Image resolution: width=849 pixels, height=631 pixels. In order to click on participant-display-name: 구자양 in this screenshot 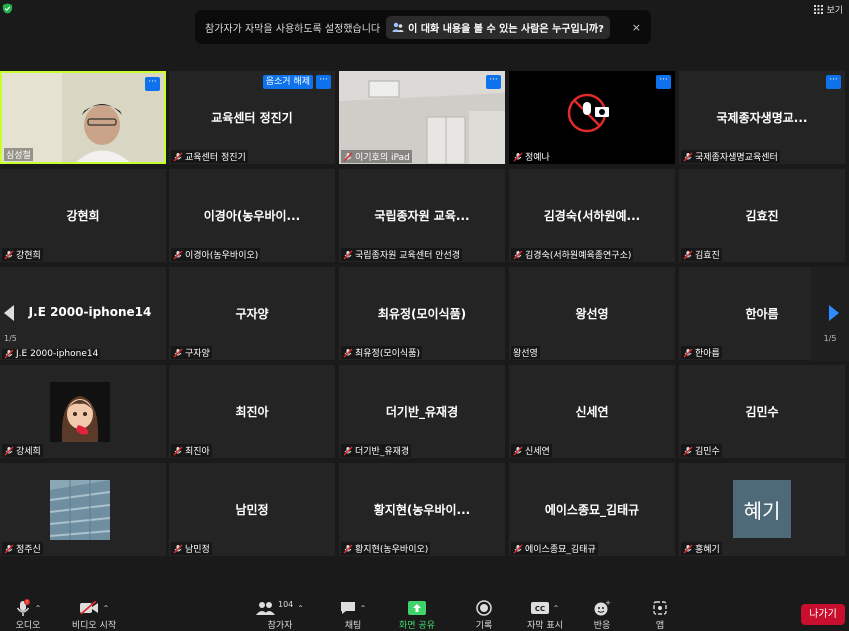, I will do `click(252, 314)`.